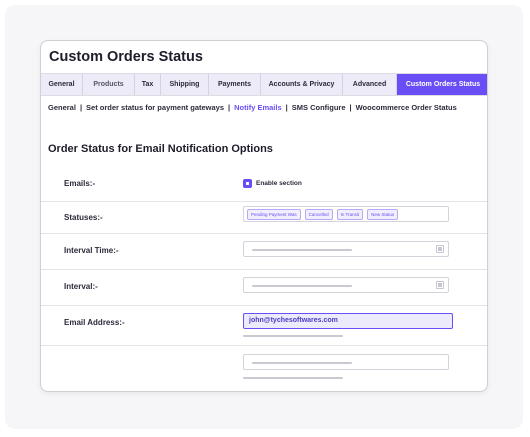 Image resolution: width=530 pixels, height=437 pixels. Describe the element at coordinates (279, 183) in the screenshot. I see `enable-section-label: Enable section` at that location.